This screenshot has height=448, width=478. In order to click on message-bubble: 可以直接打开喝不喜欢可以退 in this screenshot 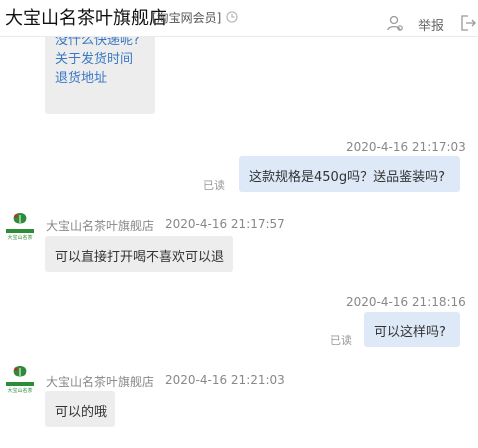, I will do `click(139, 254)`.